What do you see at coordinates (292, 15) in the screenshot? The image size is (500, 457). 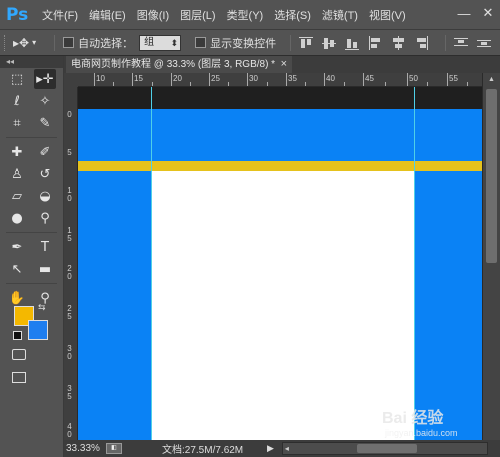 I see `menu-select: 选择(S)` at bounding box center [292, 15].